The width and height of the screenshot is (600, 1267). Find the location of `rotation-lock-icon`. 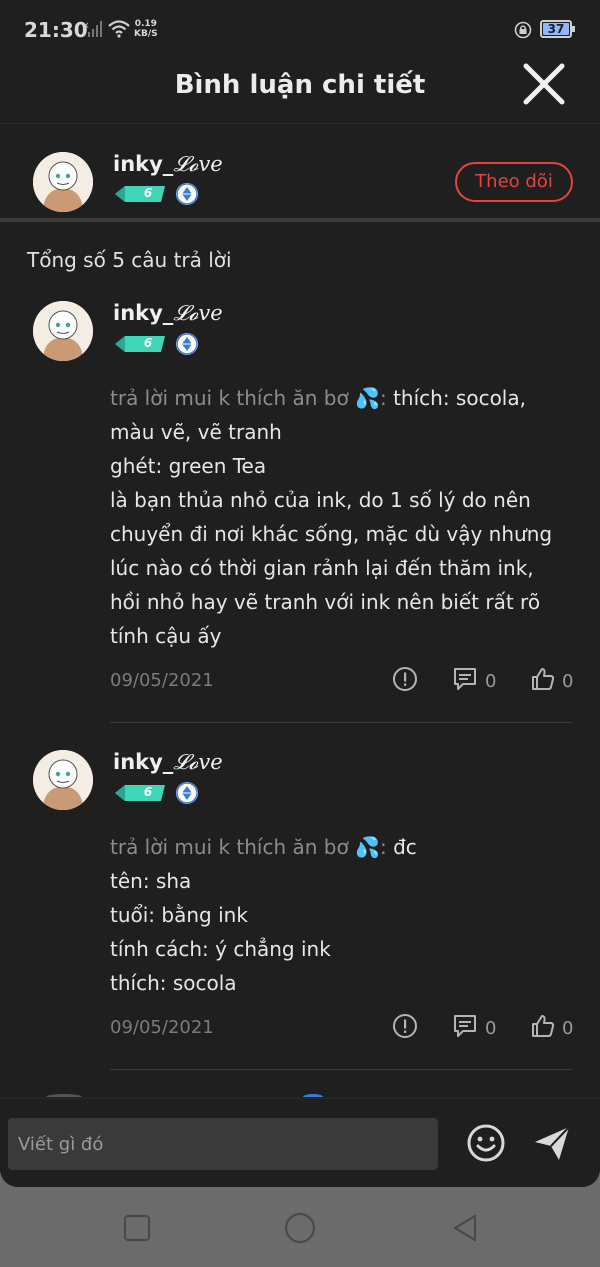

rotation-lock-icon is located at coordinates (523, 30).